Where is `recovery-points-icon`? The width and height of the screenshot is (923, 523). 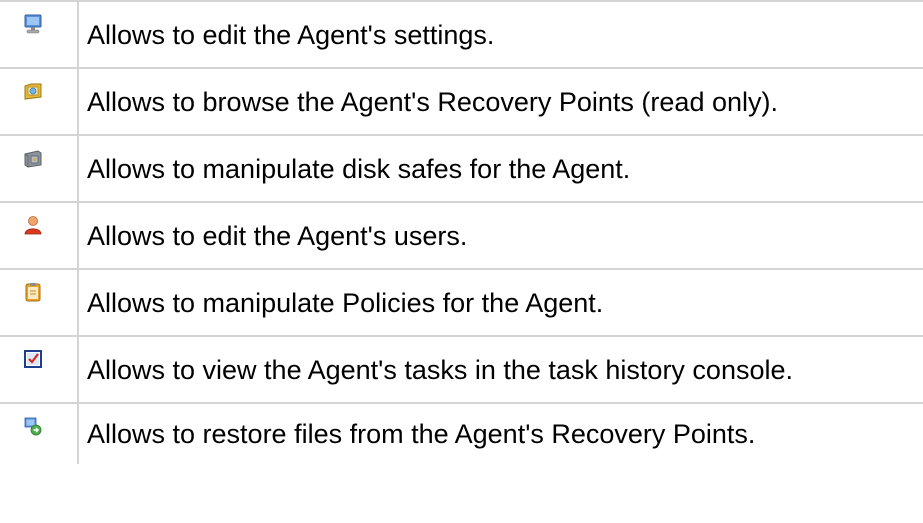 recovery-points-icon is located at coordinates (33, 91).